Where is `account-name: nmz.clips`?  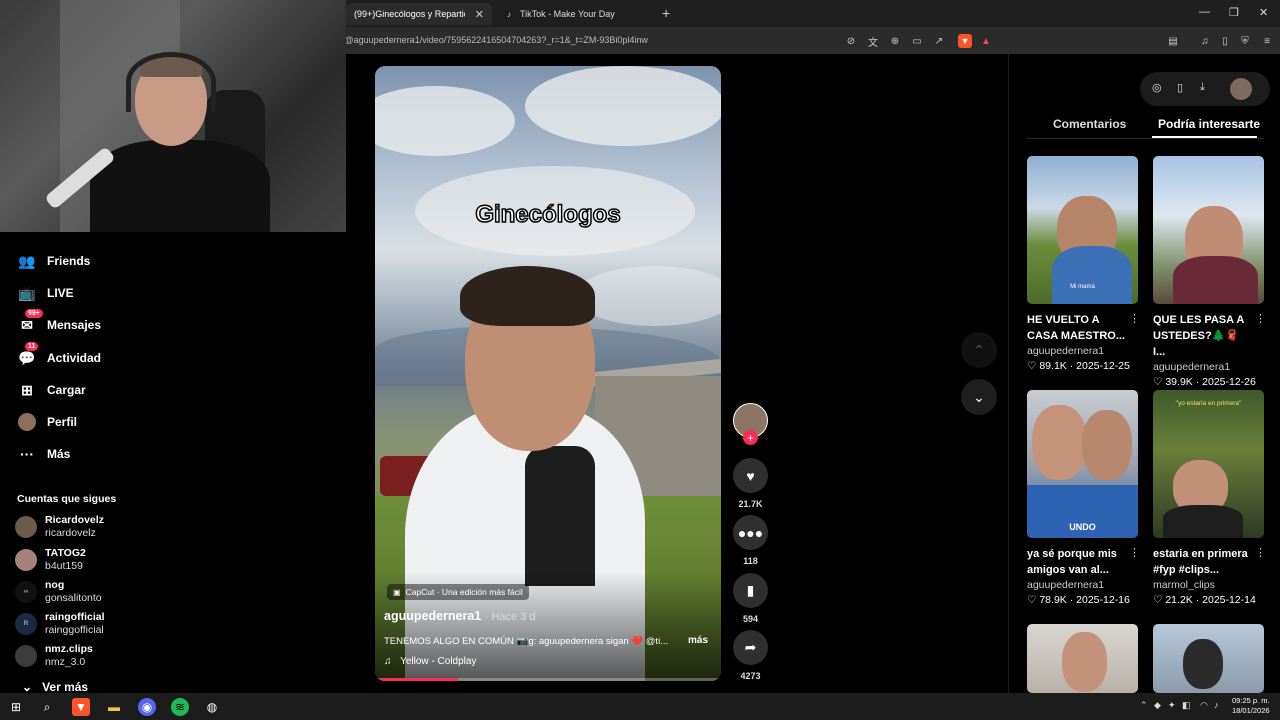 account-name: nmz.clips is located at coordinates (69, 649).